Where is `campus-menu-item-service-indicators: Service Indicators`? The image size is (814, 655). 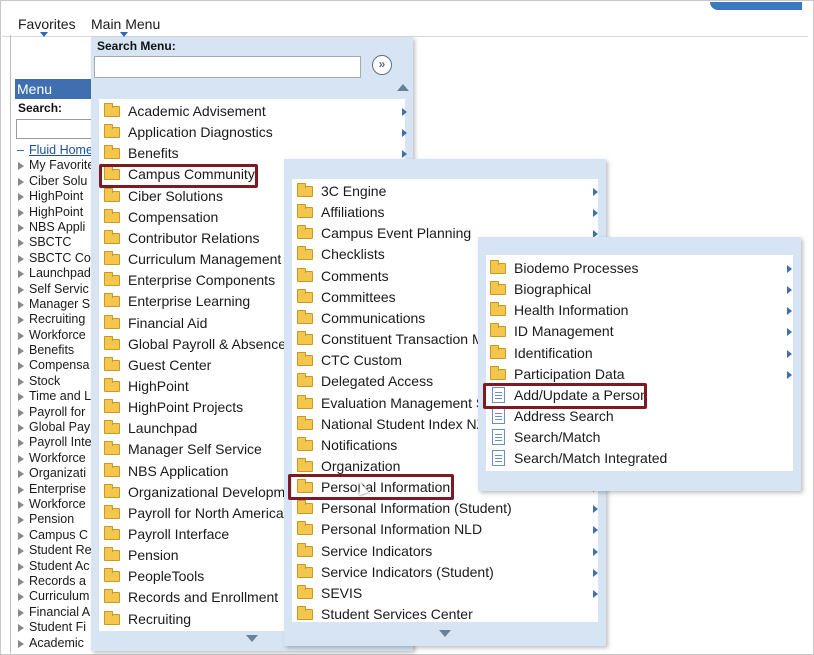 campus-menu-item-service-indicators: Service Indicators is located at coordinates (447, 551).